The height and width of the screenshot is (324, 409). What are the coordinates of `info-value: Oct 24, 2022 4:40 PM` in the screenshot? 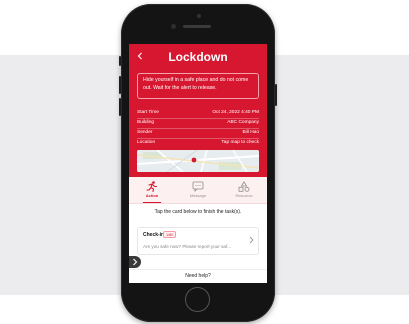 It's located at (235, 112).